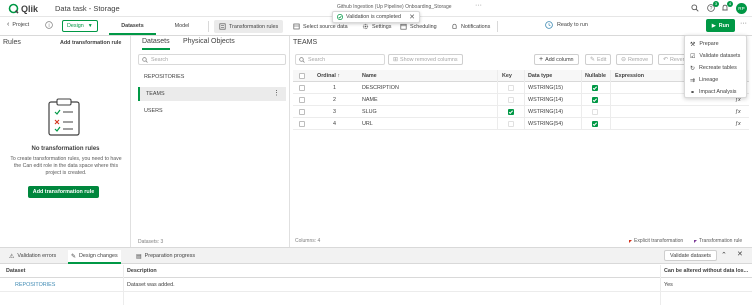  What do you see at coordinates (724, 255) in the screenshot?
I see `chevron-up-icon: ⌃` at bounding box center [724, 255].